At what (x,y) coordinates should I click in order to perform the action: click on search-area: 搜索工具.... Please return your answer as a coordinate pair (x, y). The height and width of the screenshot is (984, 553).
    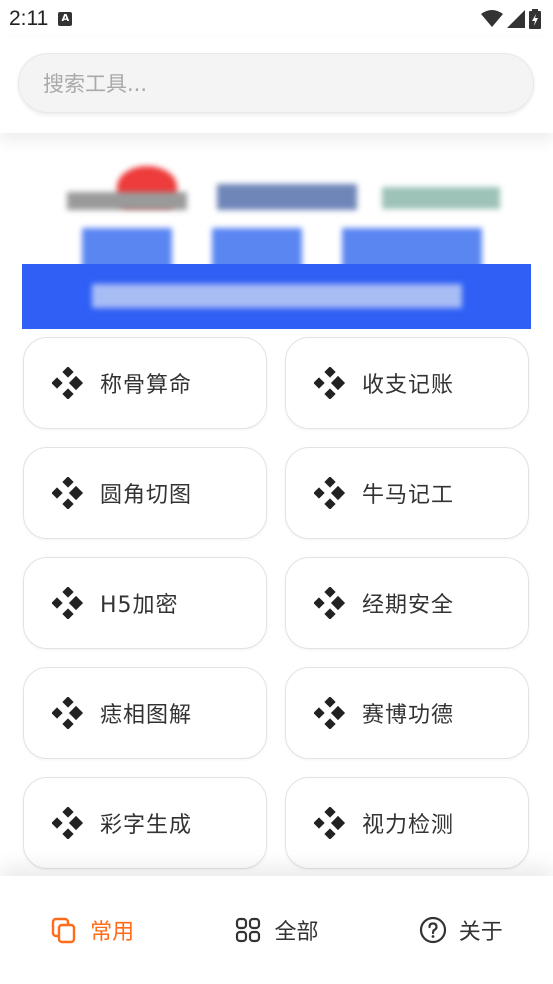
    Looking at the image, I should click on (276, 85).